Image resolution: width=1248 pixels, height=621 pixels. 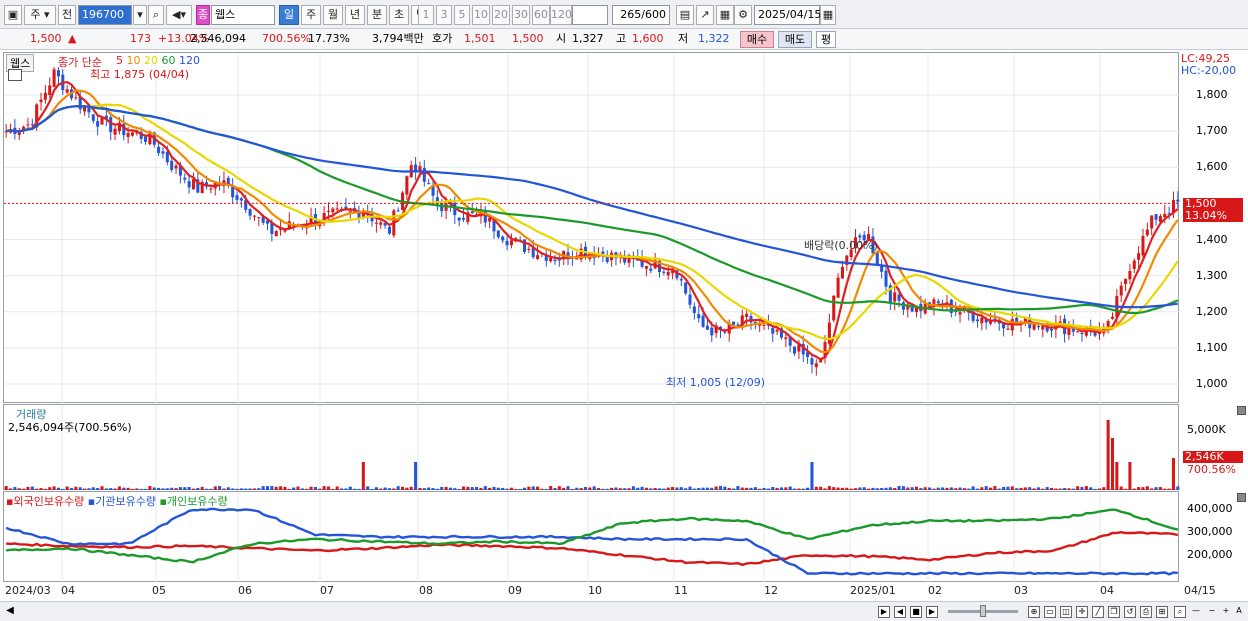 What do you see at coordinates (1196, 612) in the screenshot?
I see `zoom-out-icon: —` at bounding box center [1196, 612].